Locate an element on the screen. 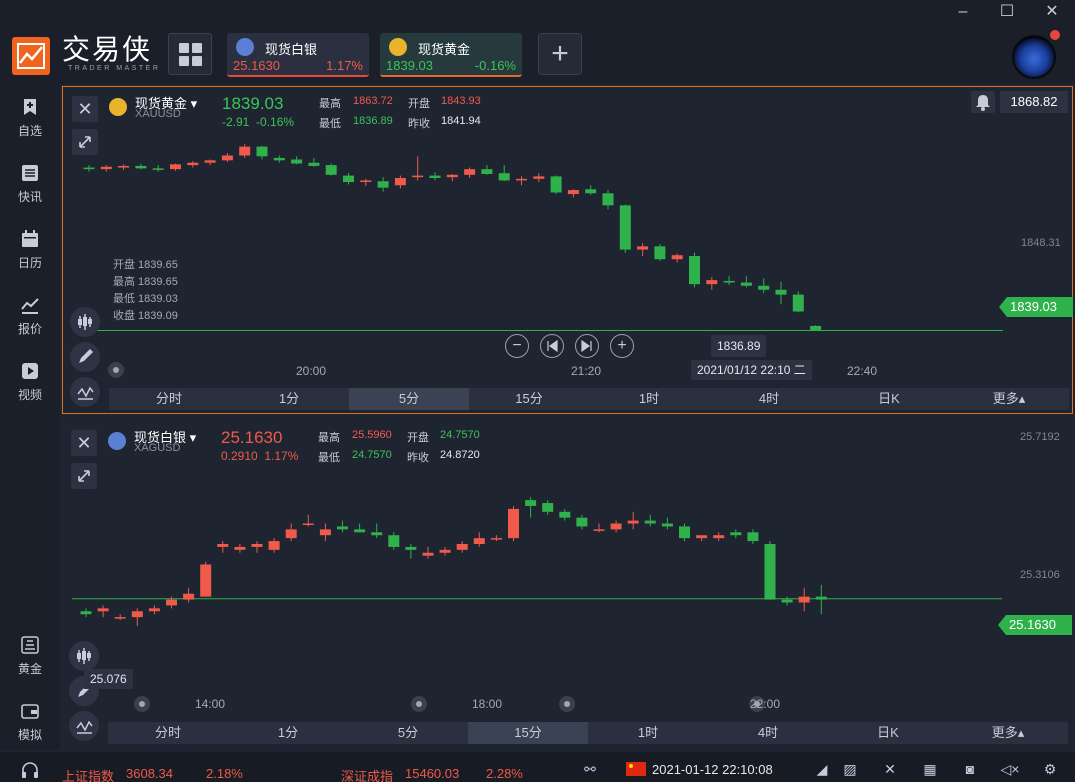 The width and height of the screenshot is (1075, 782). prev-button is located at coordinates (552, 346).